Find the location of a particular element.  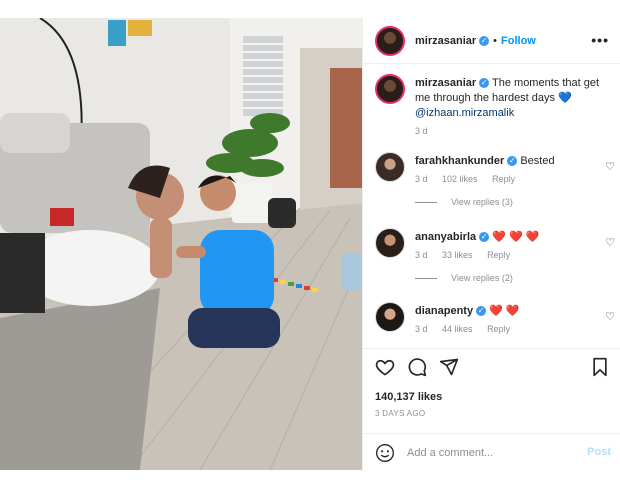

comment-body: dianapenty ✓ ❤️ ❤️ 3 d 44 likes Reply is located at coordinates (510, 320).